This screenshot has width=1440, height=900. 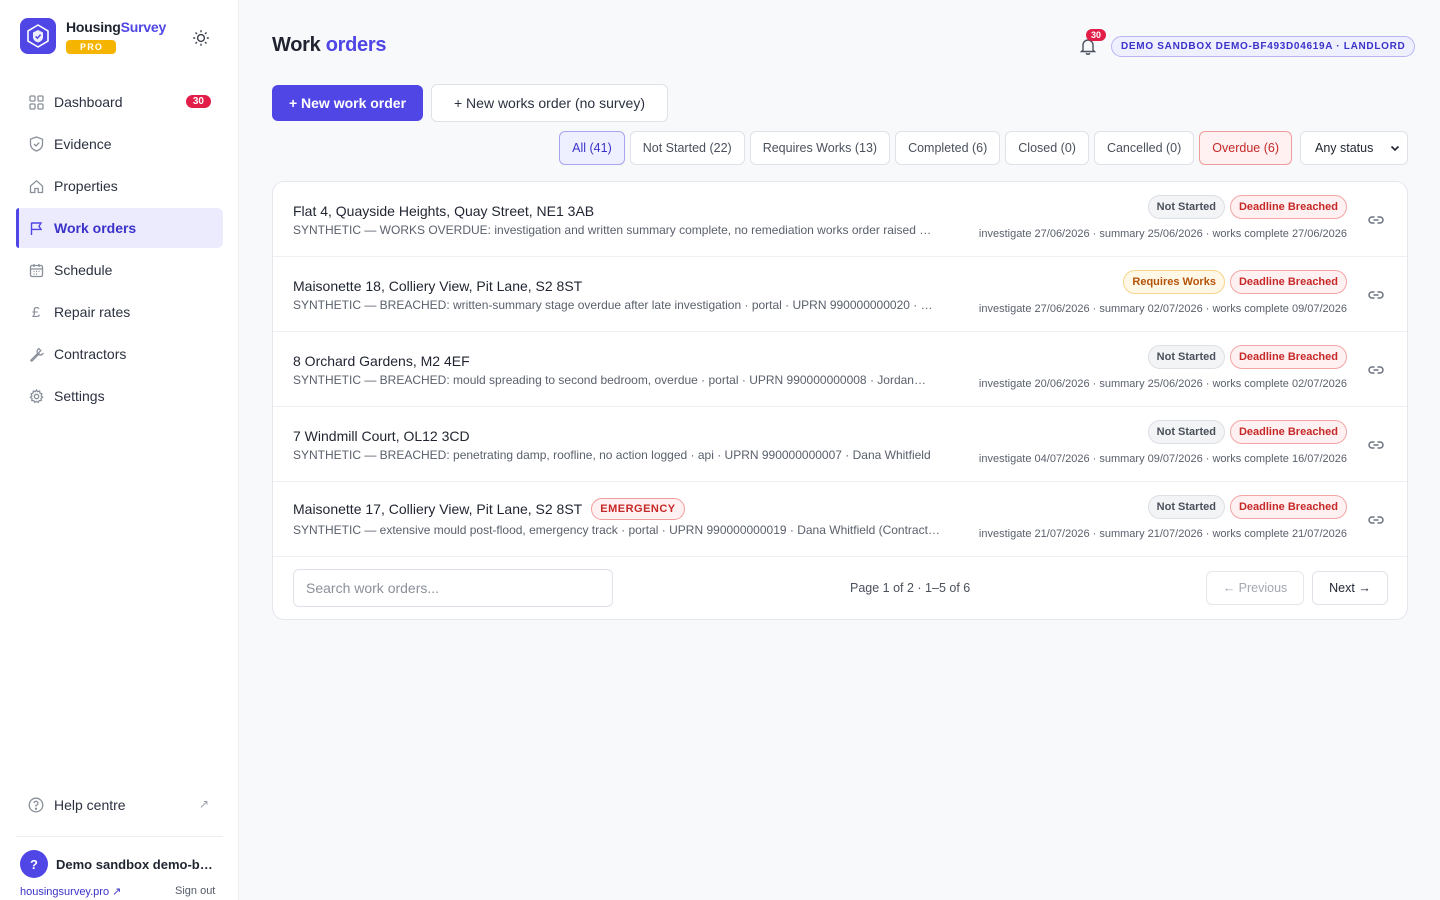 What do you see at coordinates (1232, 282) in the screenshot?
I see `work-order-badges: Requires Works Deadline Breached` at bounding box center [1232, 282].